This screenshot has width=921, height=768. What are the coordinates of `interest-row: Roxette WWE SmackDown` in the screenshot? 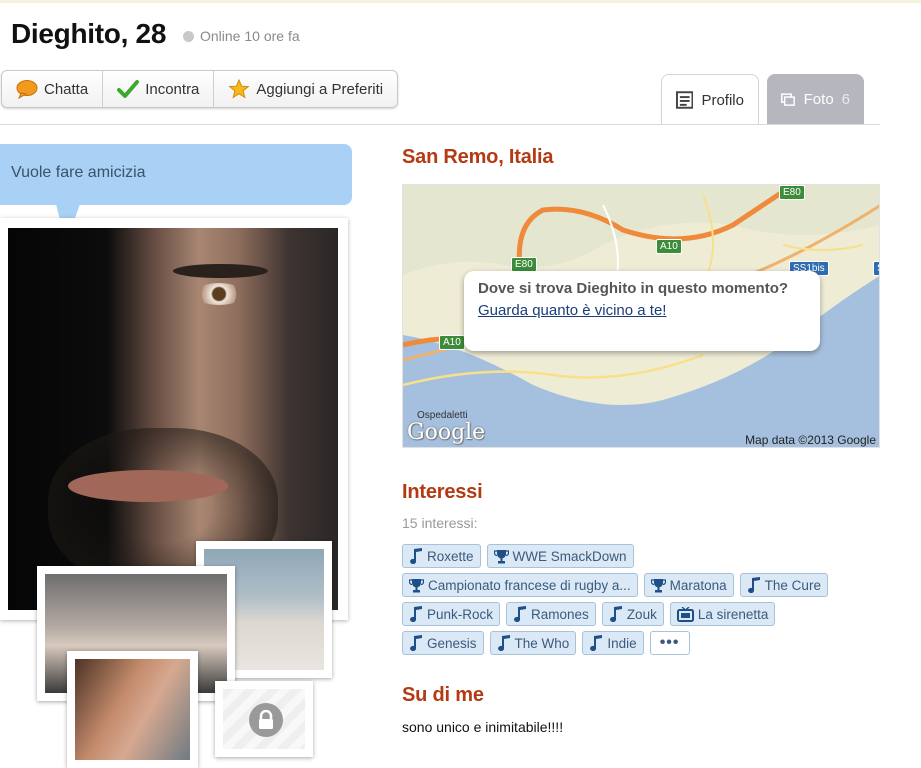 It's located at (639, 556).